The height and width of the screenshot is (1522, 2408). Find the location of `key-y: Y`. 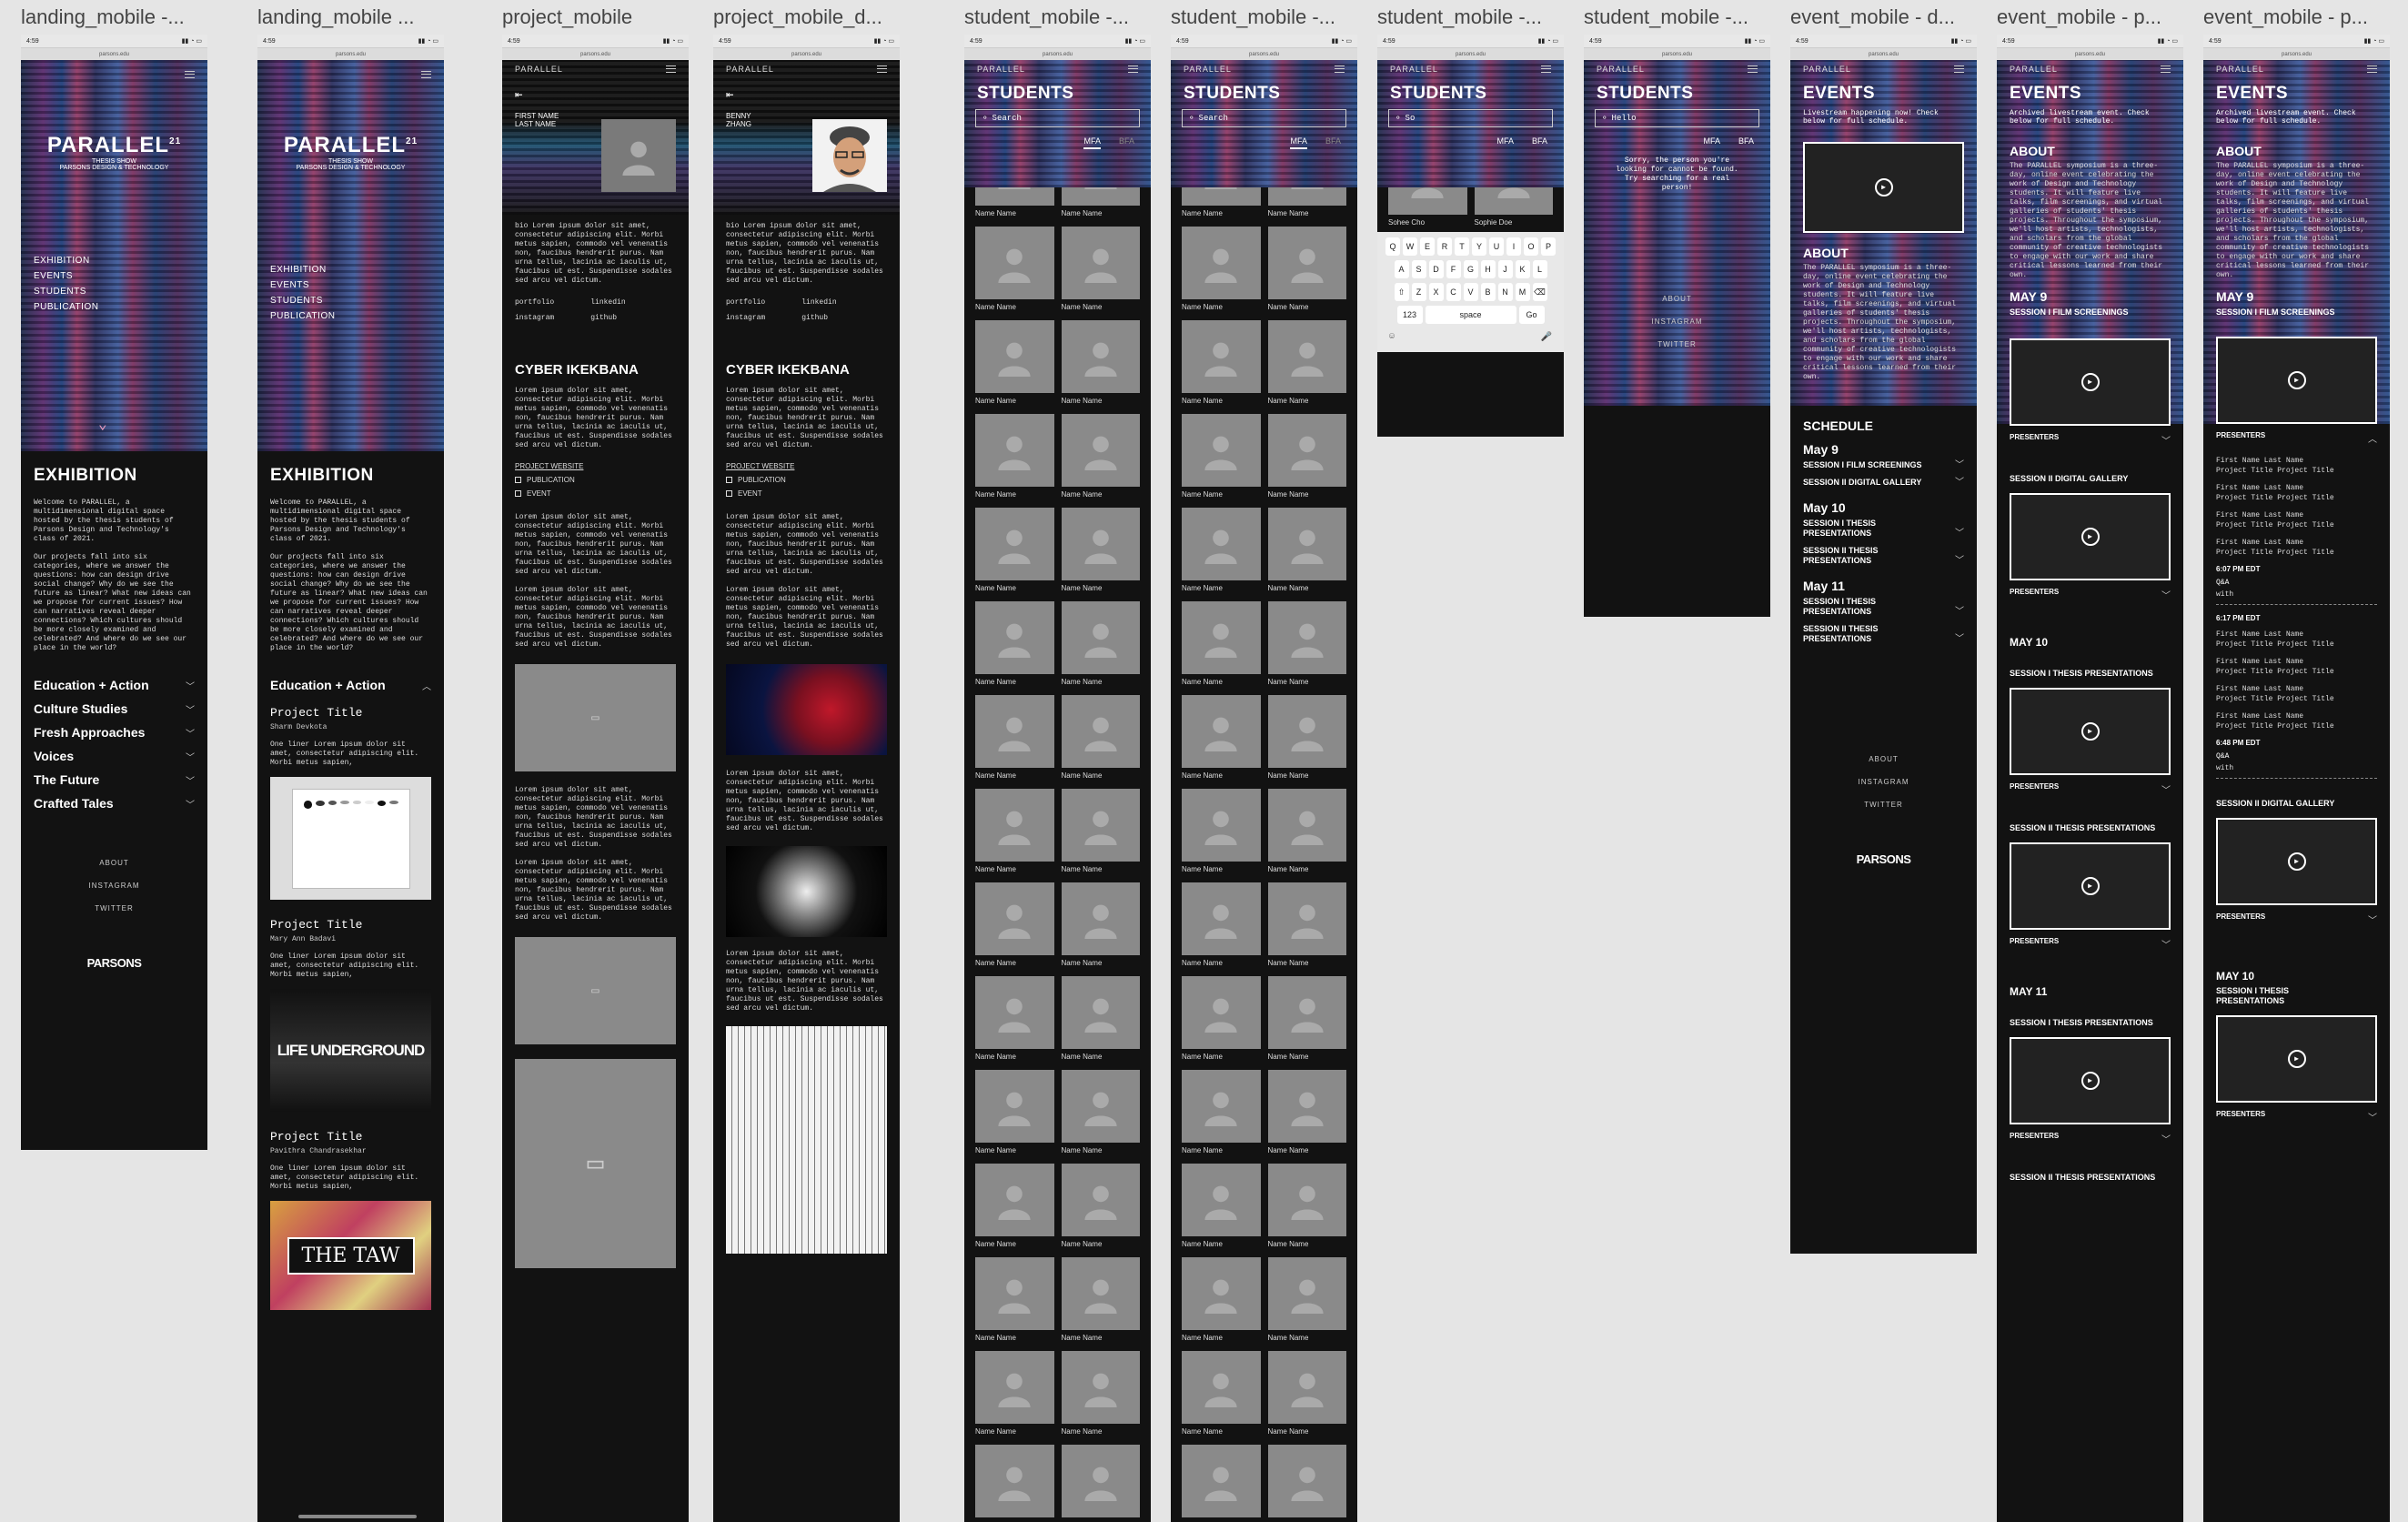

key-y: Y is located at coordinates (1479, 247).